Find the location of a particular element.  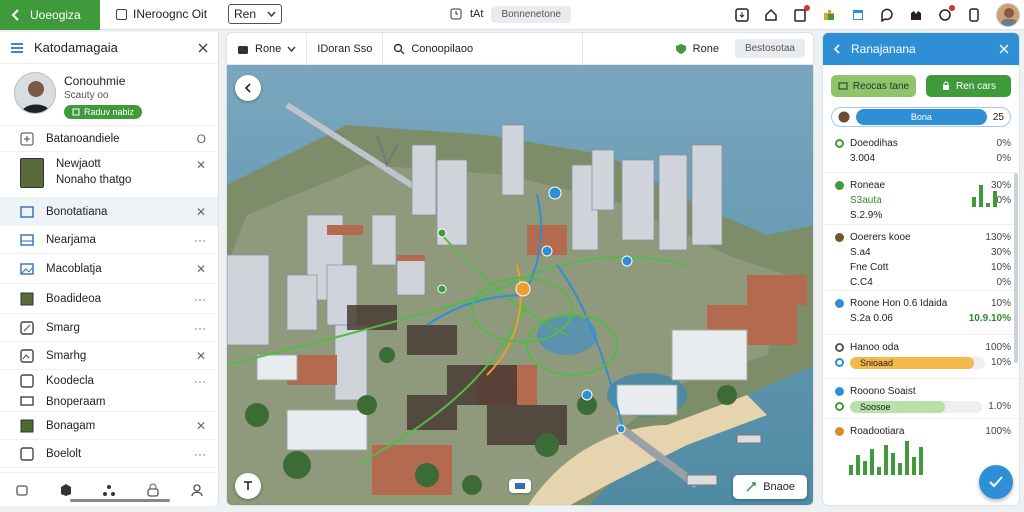

chevron-left-icon is located at coordinates (837, 49).